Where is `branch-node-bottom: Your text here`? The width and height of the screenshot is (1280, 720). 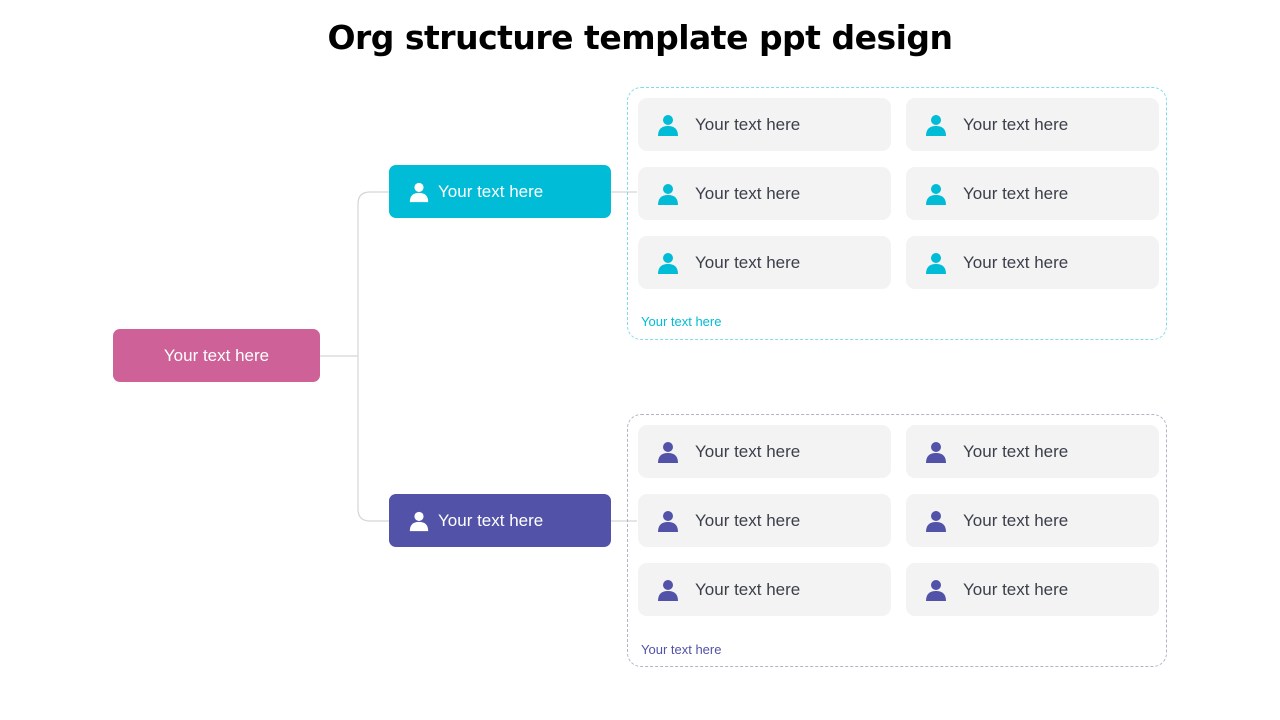 branch-node-bottom: Your text here is located at coordinates (500, 520).